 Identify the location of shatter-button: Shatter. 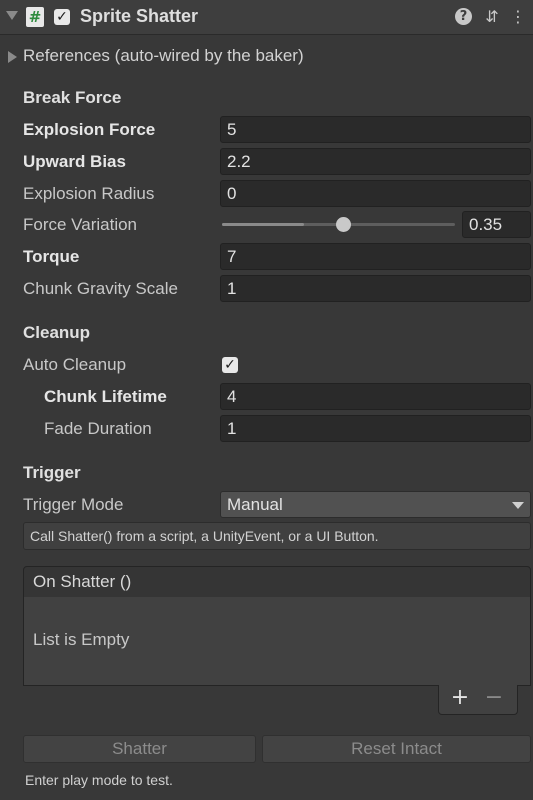
(139, 749).